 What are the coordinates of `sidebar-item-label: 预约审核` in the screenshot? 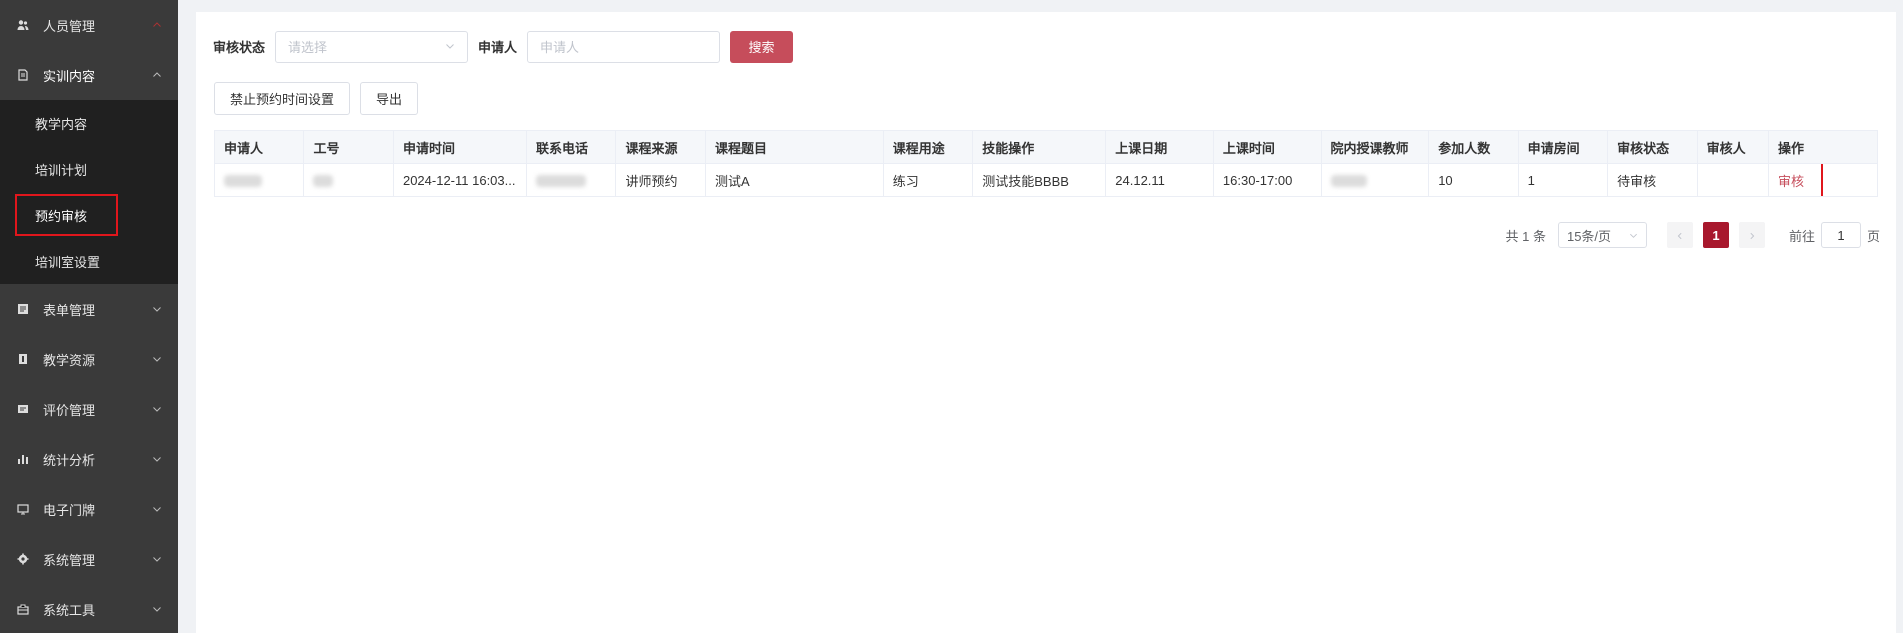 It's located at (61, 216).